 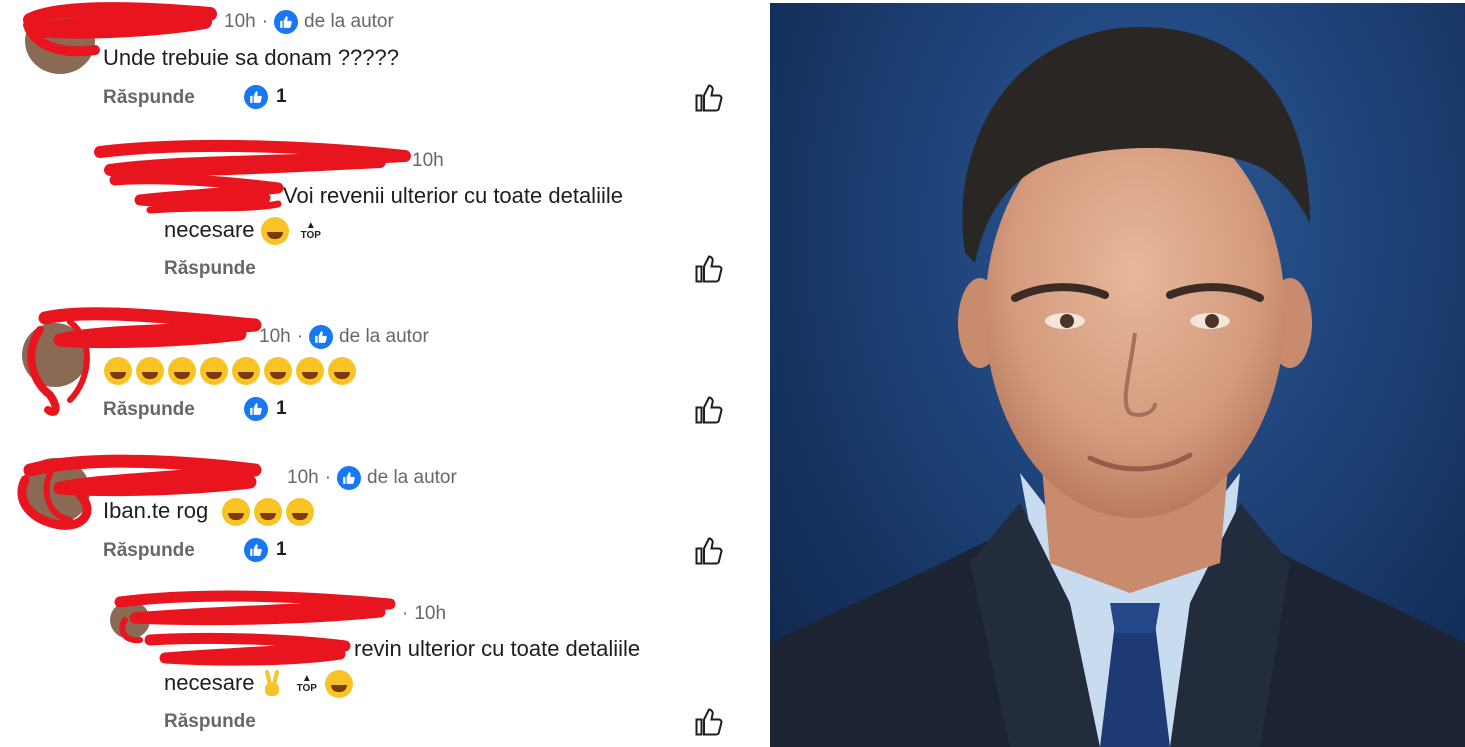 I want to click on comment-meta: 10h, so click(x=428, y=161).